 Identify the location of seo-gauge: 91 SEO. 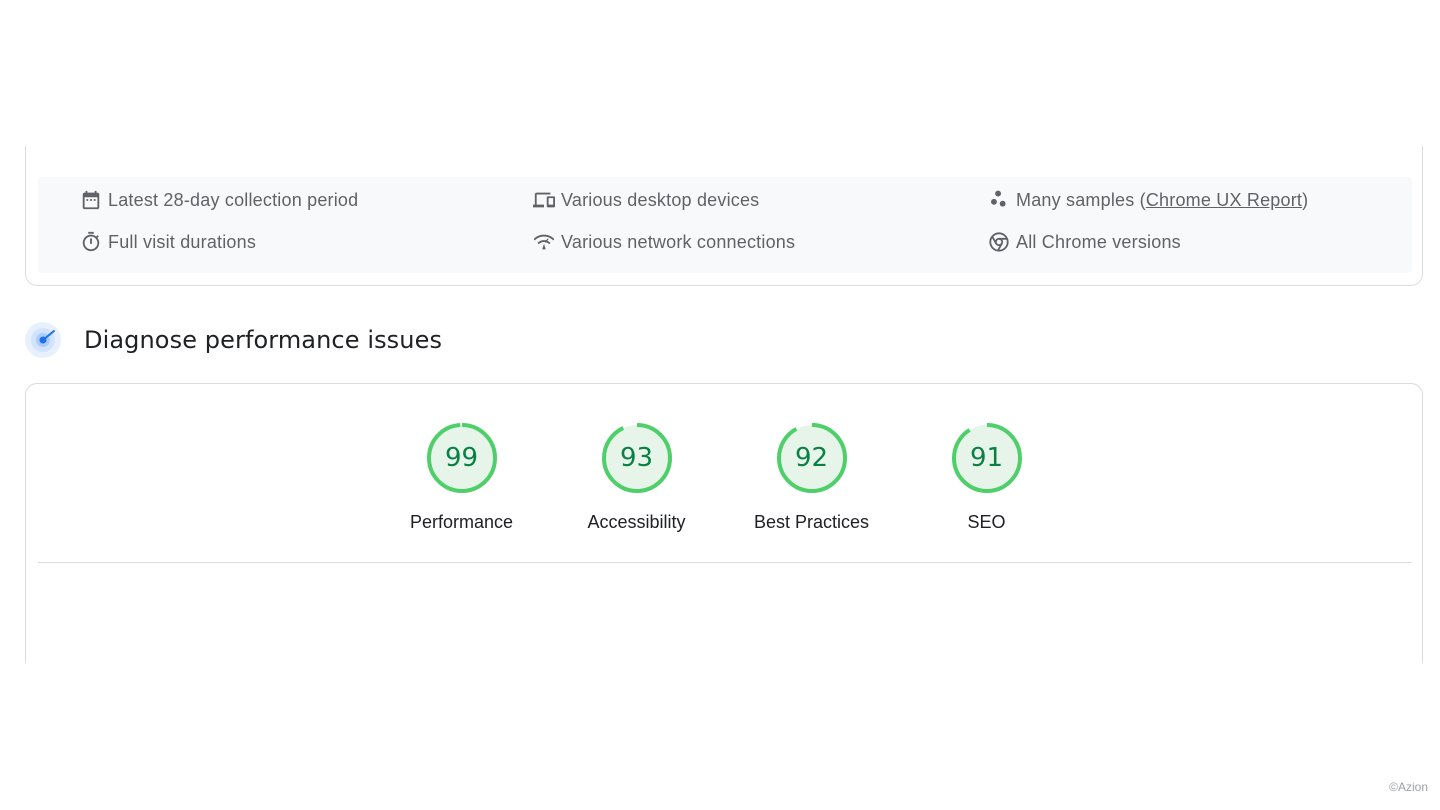
(986, 476).